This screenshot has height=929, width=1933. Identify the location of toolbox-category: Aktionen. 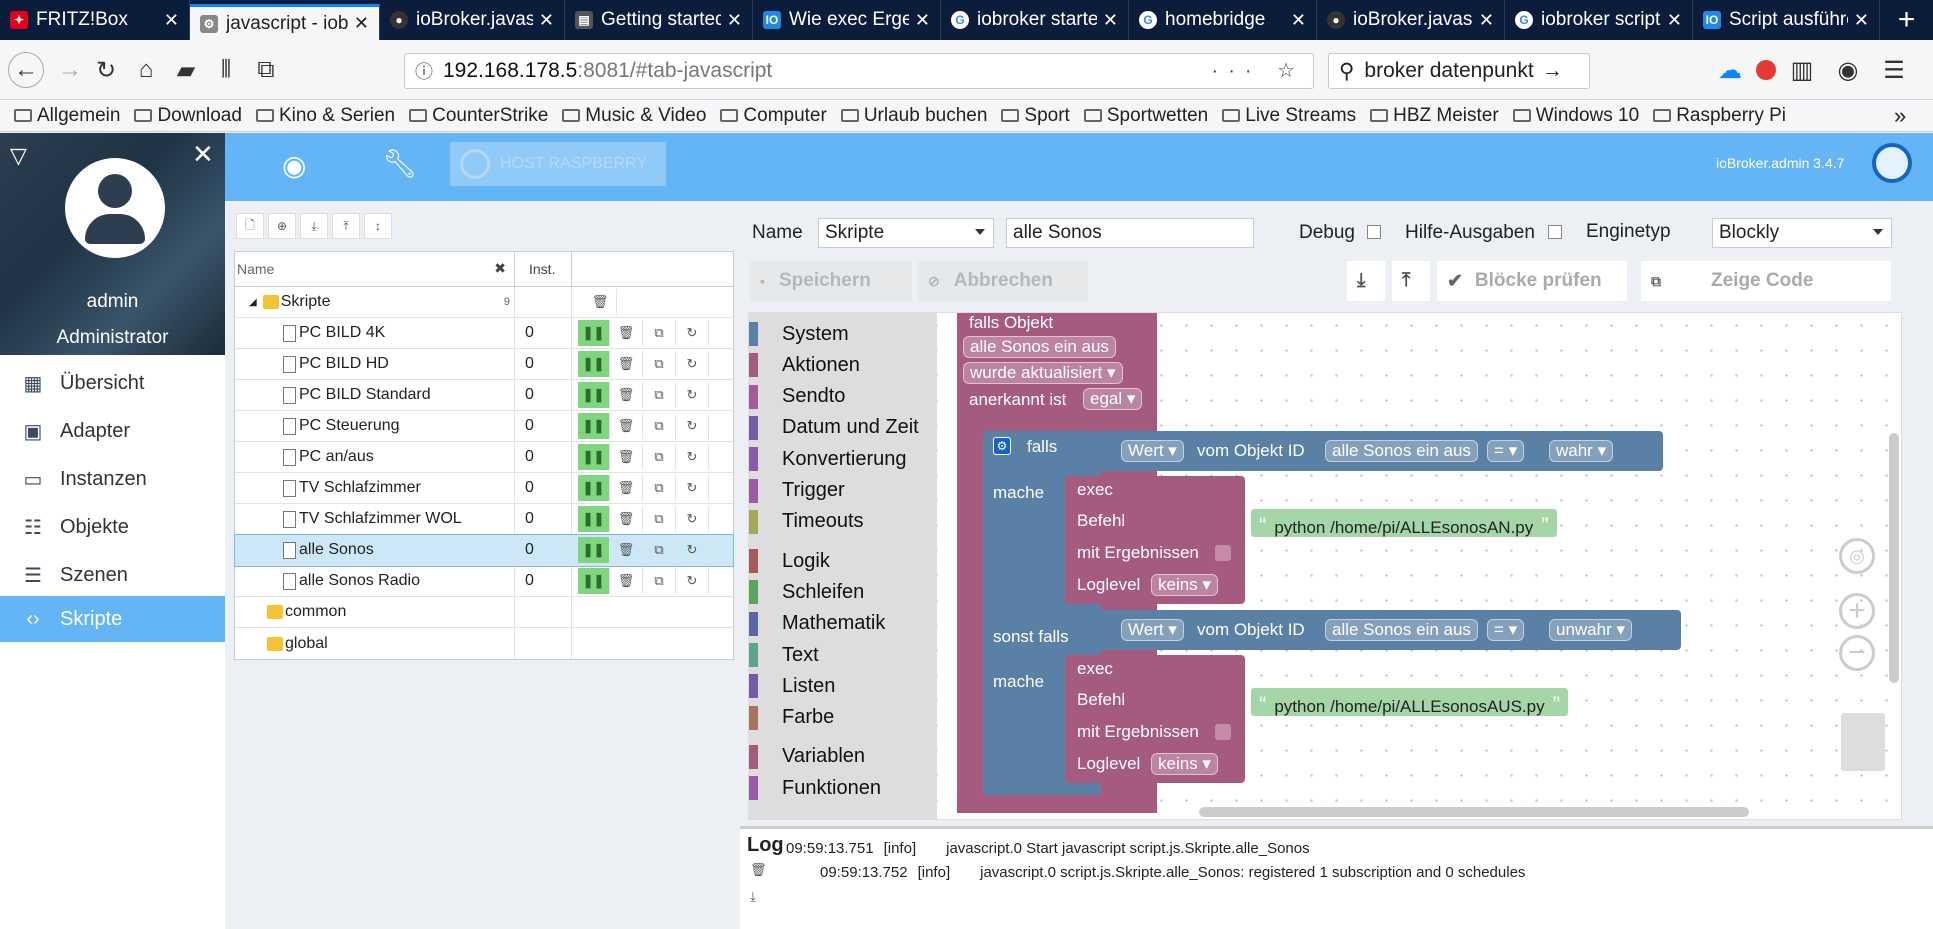
(804, 365).